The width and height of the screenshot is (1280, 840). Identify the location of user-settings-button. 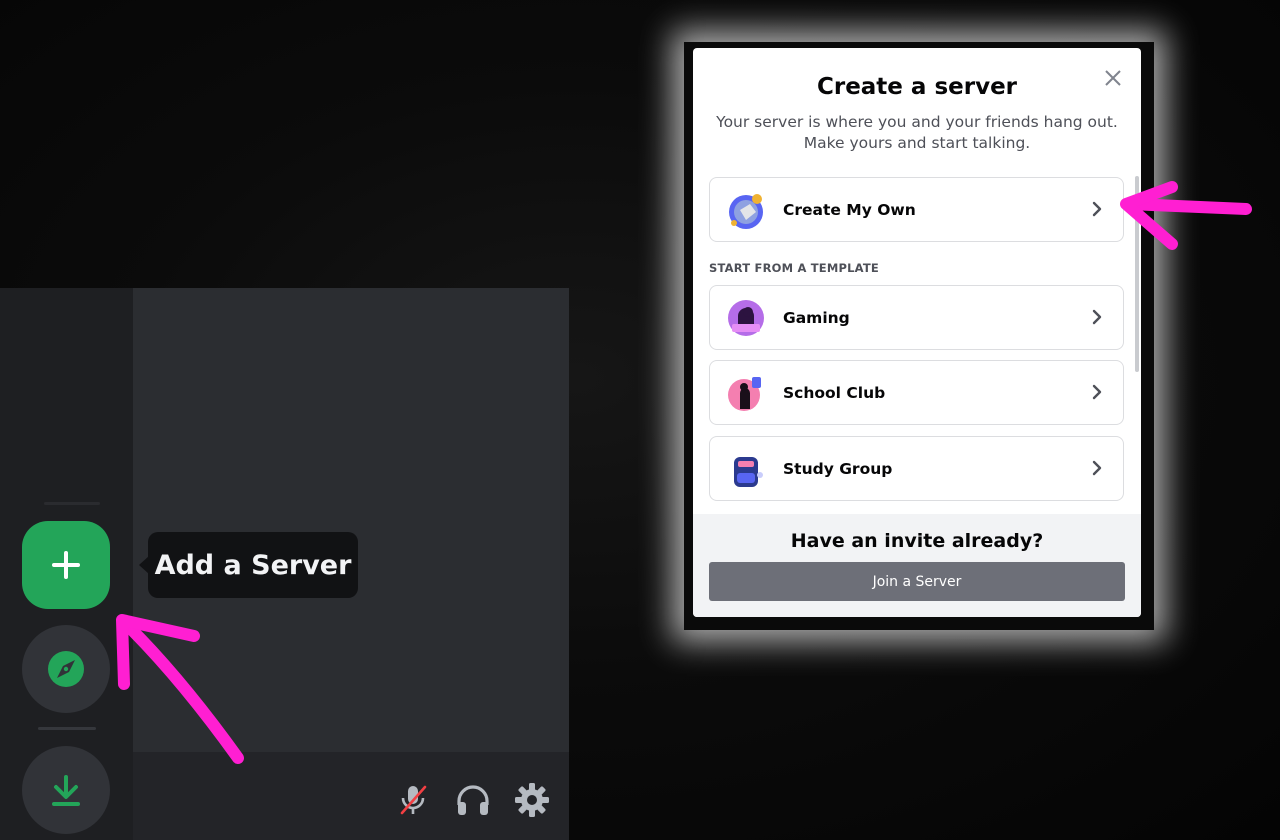
(532, 800).